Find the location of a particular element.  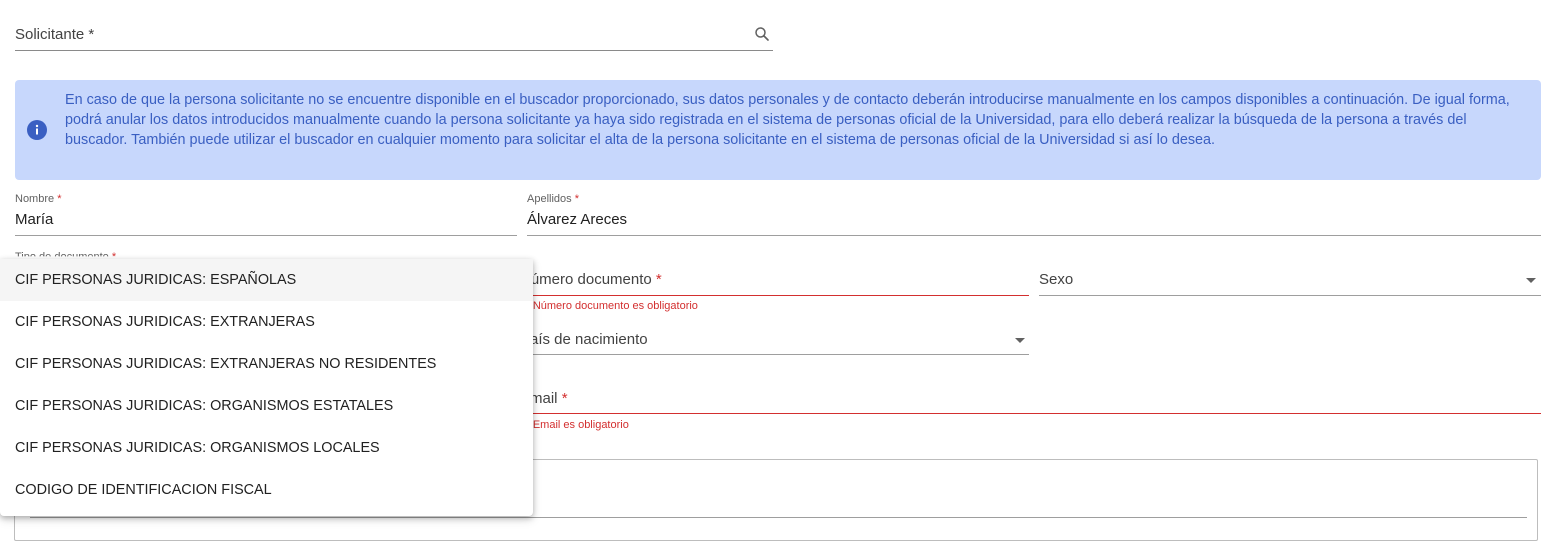

dropdown-option: CIF PERSONAS JURIDICAS: EXTRANJERAS is located at coordinates (266, 322).